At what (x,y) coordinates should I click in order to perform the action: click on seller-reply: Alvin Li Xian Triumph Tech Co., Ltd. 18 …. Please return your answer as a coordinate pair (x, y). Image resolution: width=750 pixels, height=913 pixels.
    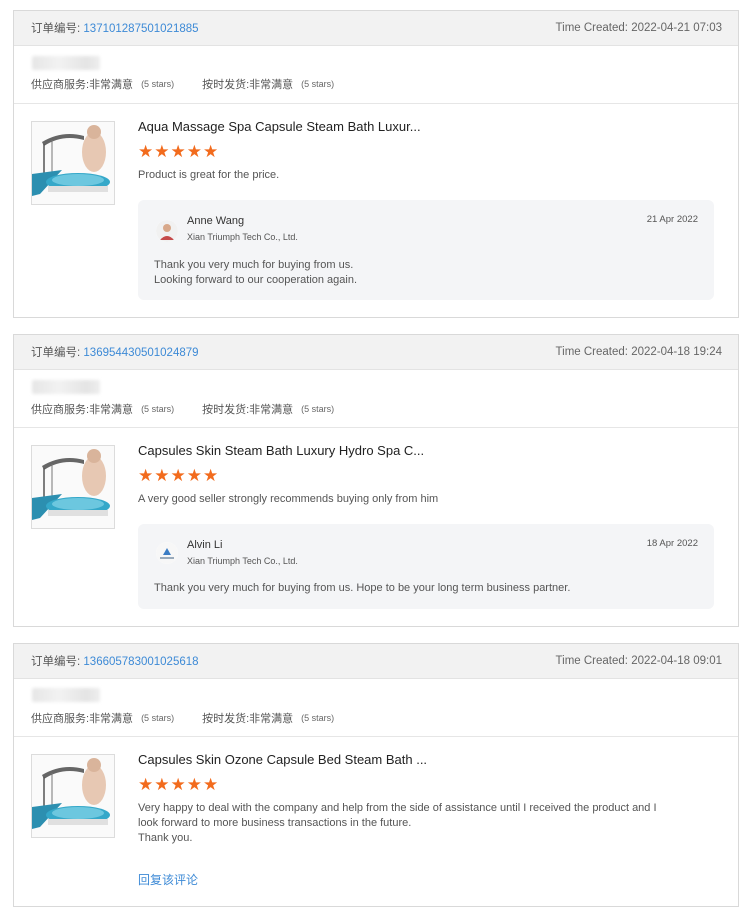
    Looking at the image, I should click on (426, 566).